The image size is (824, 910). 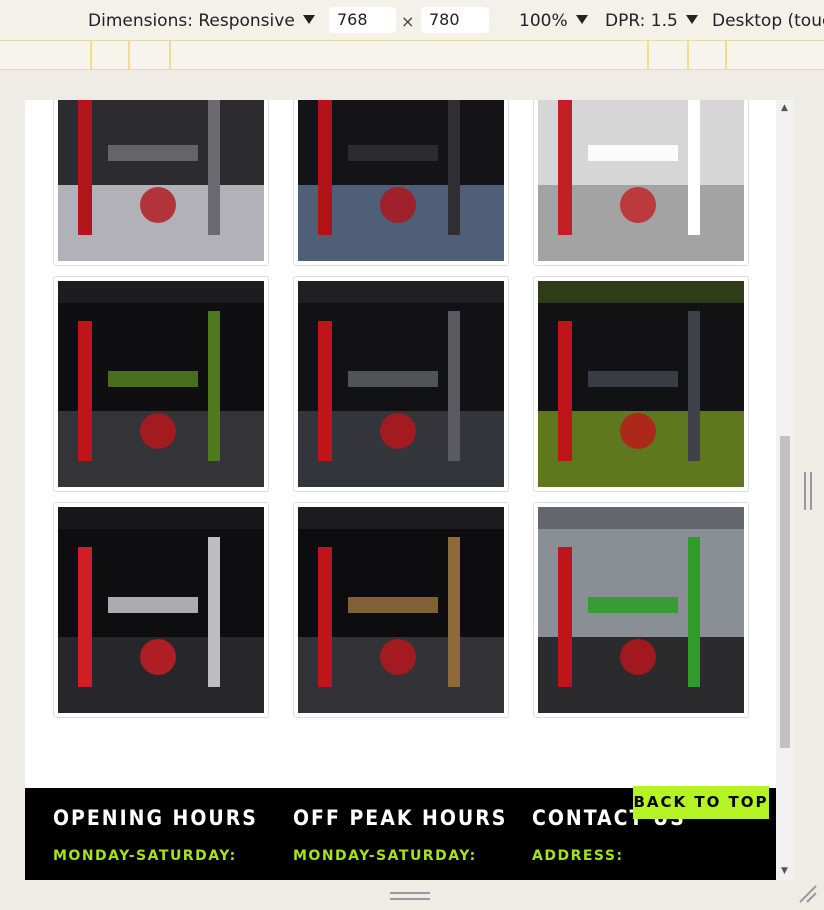 I want to click on footer-column-off-peak-hours: OFF PEAK HOURS MONDAY-SATURDAY:, so click(x=400, y=835).